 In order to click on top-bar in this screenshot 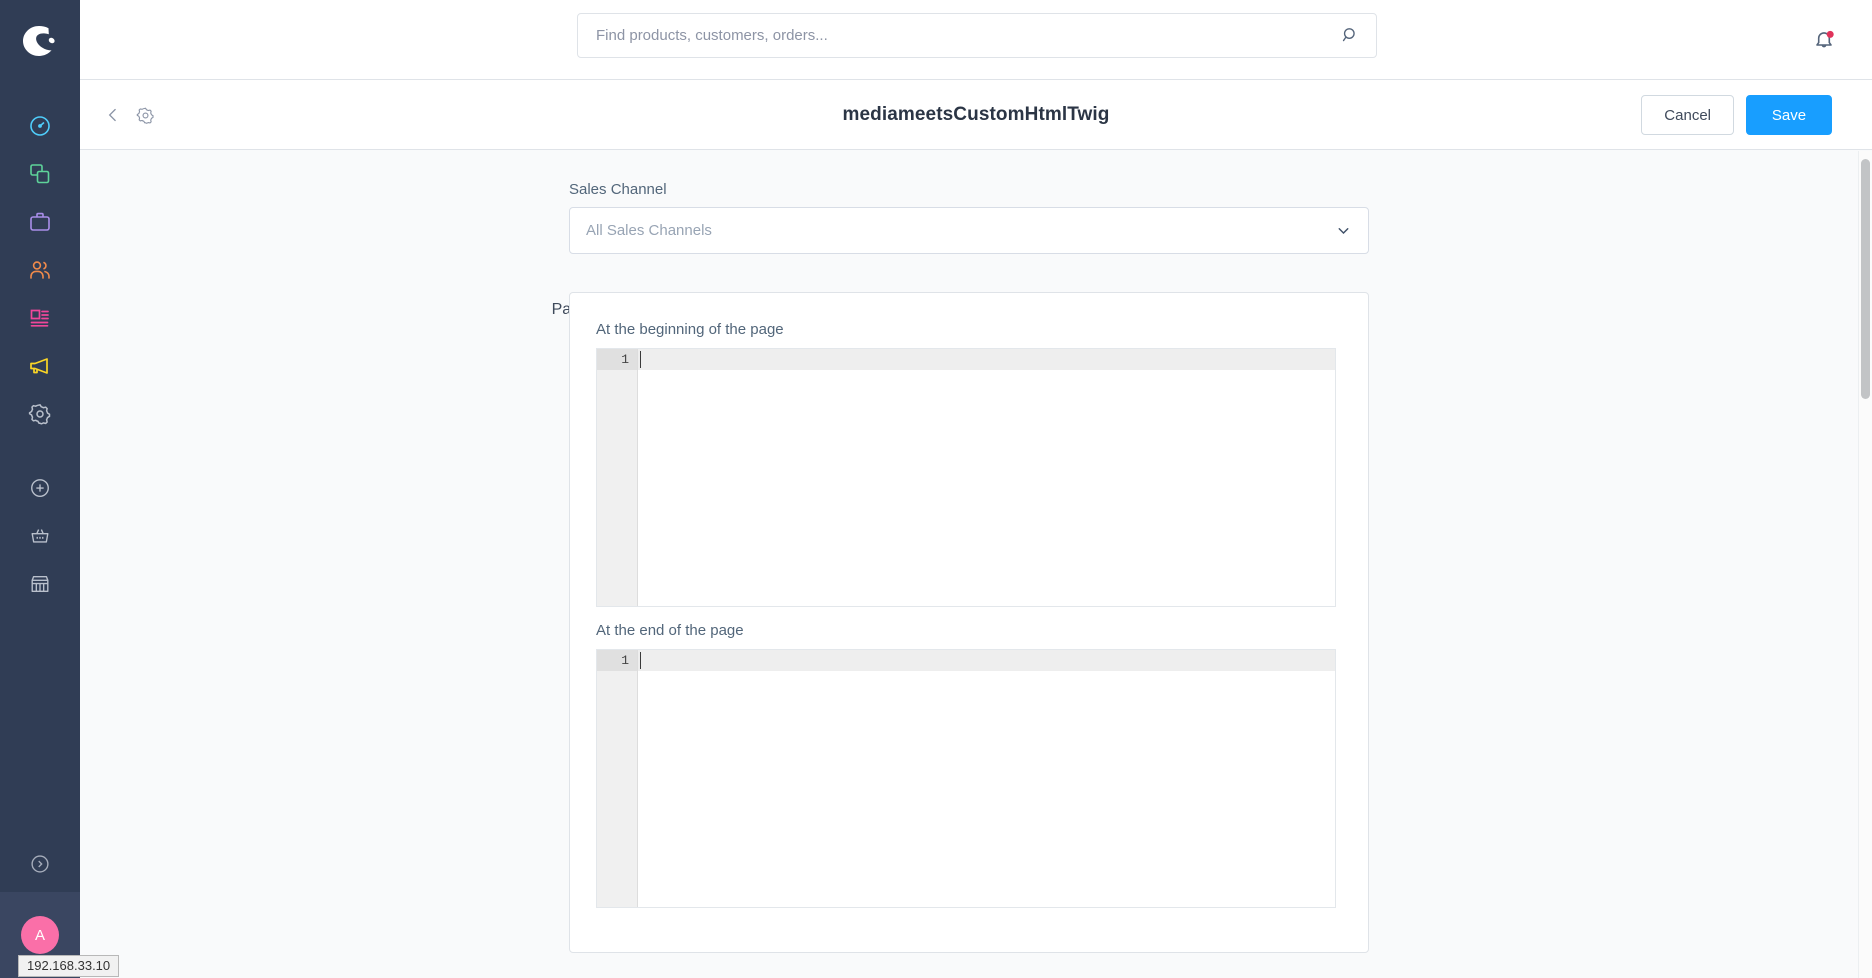, I will do `click(976, 40)`.